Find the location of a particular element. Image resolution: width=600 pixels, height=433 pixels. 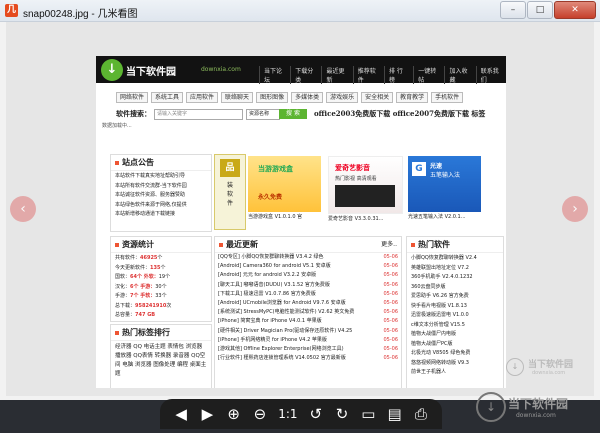

stats-row: 今天更新软件：135个 is located at coordinates (161, 269).